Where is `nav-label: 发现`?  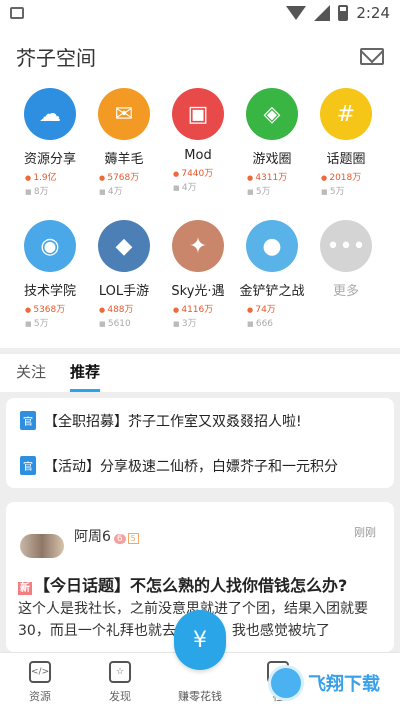
nav-label: 发现 is located at coordinates (120, 696).